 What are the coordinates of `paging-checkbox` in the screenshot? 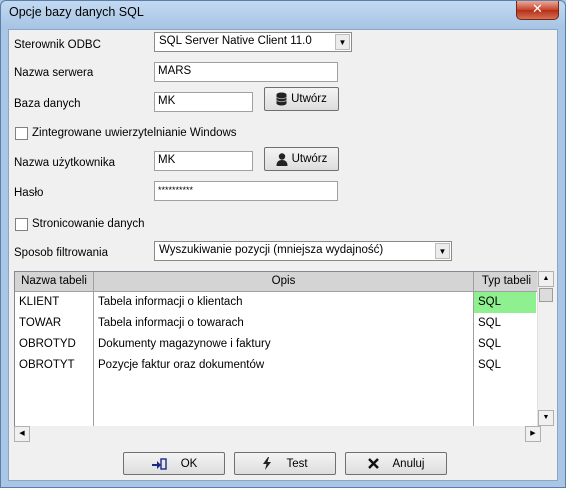 It's located at (21, 224).